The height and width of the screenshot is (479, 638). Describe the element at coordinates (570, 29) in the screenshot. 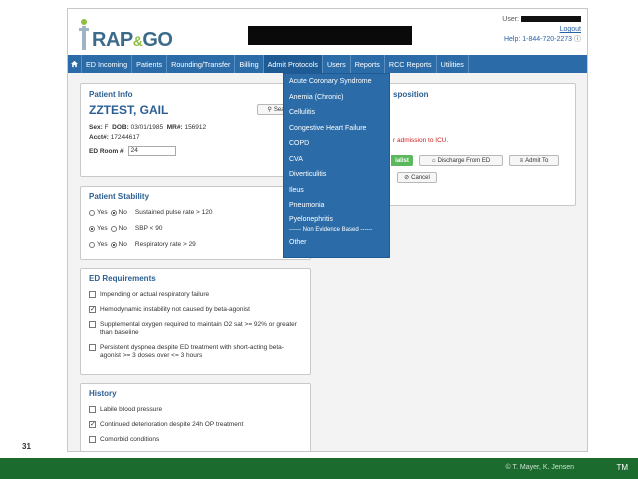

I see `logout-link: Logout` at that location.